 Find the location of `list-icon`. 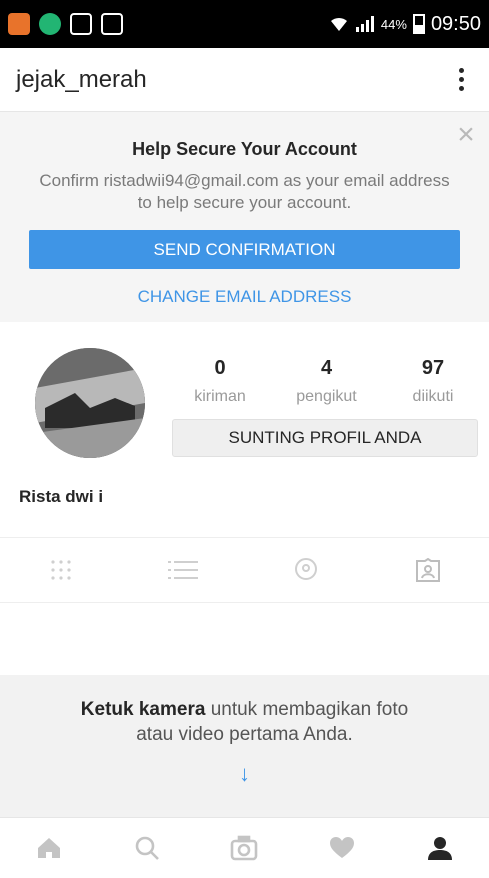

list-icon is located at coordinates (183, 570).